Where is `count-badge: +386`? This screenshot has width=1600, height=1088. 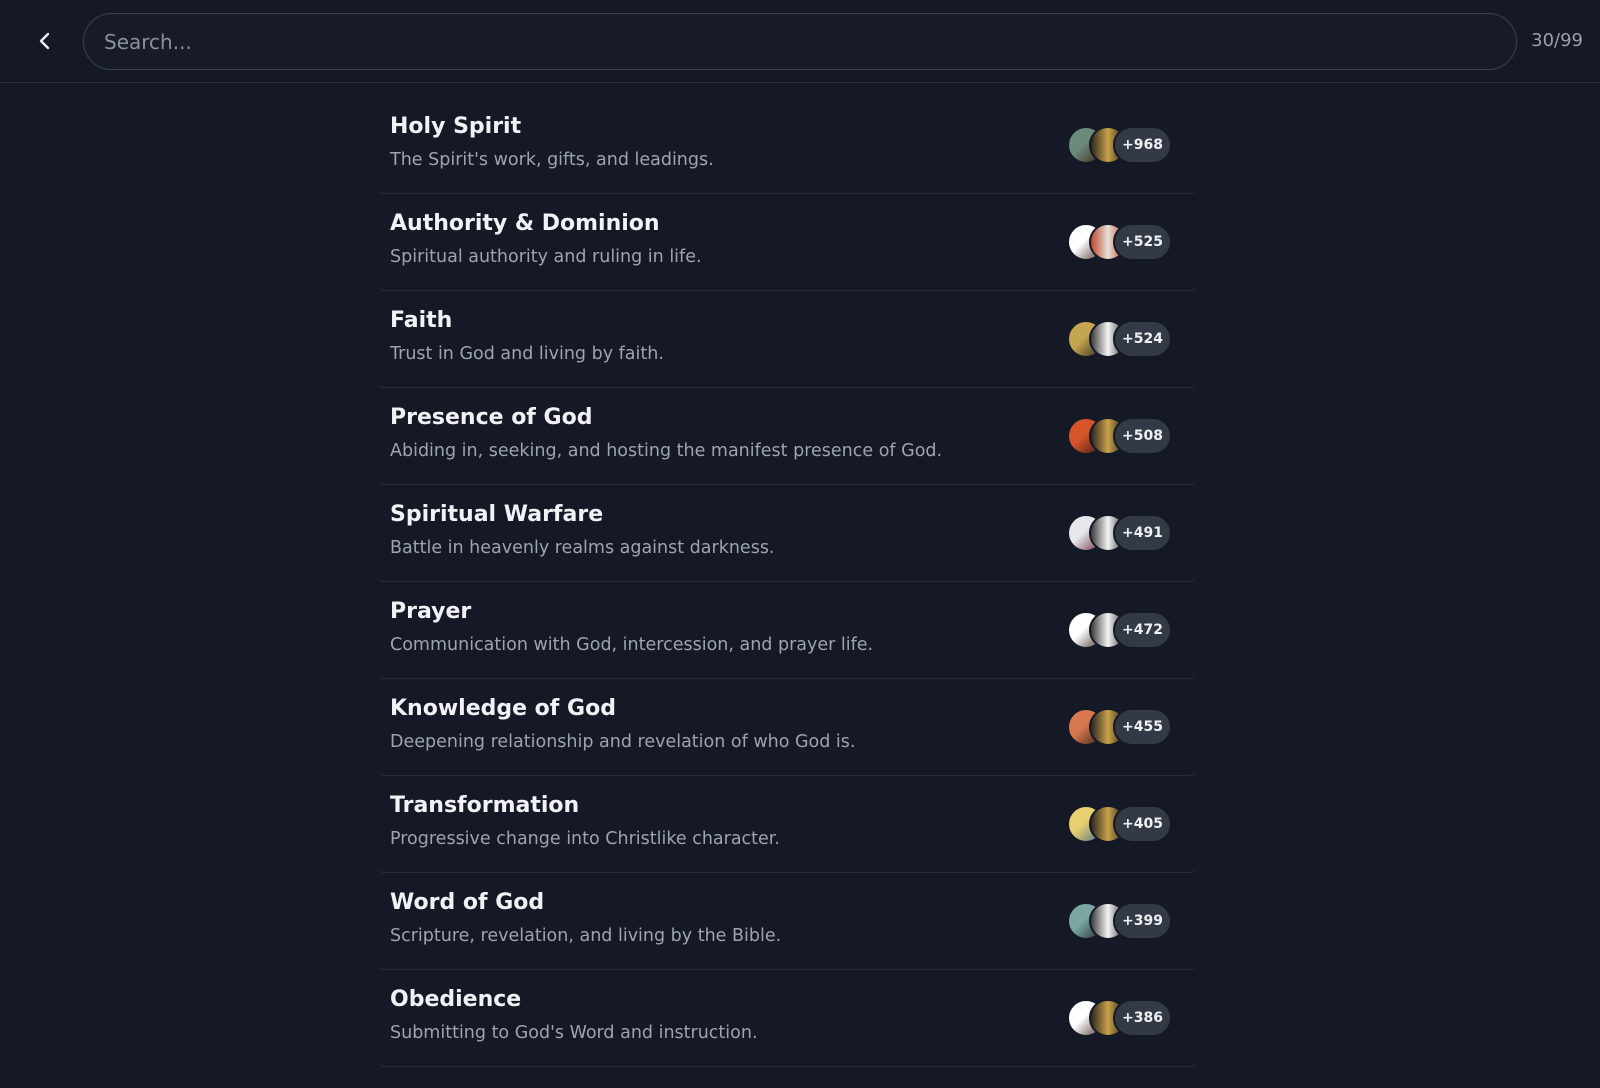 count-badge: +386 is located at coordinates (1142, 1018).